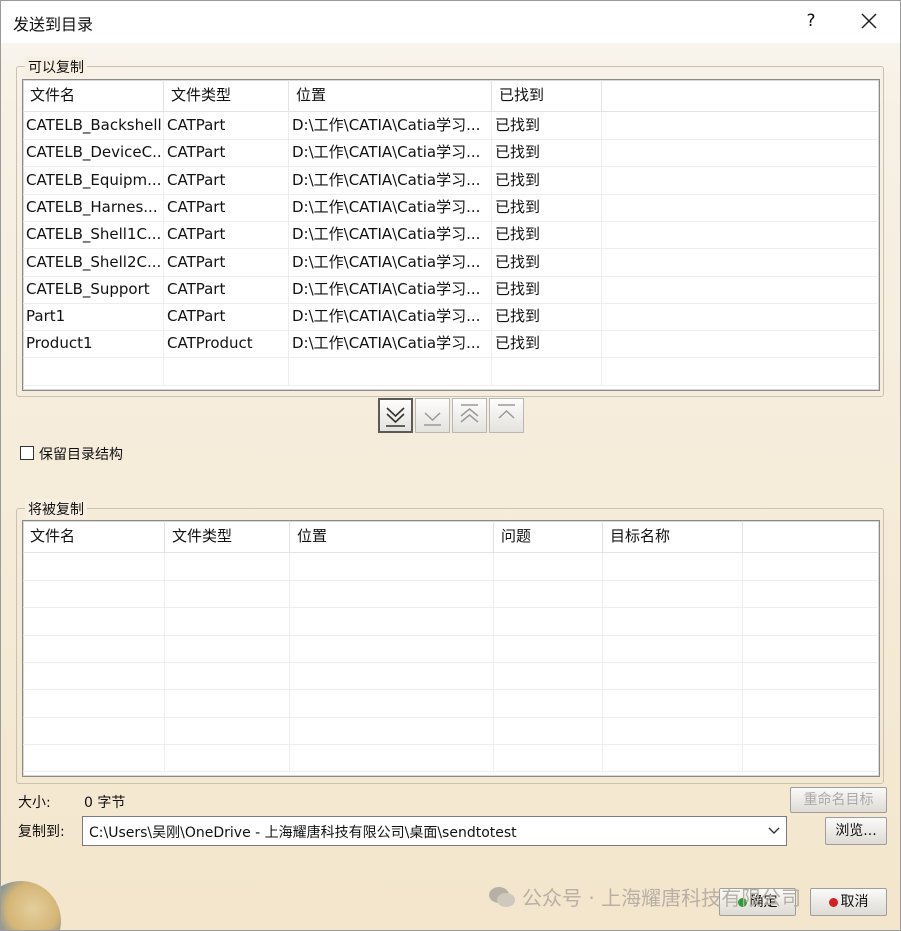  Describe the element at coordinates (673, 536) in the screenshot. I see `column-header-target-name: 目标名称` at that location.